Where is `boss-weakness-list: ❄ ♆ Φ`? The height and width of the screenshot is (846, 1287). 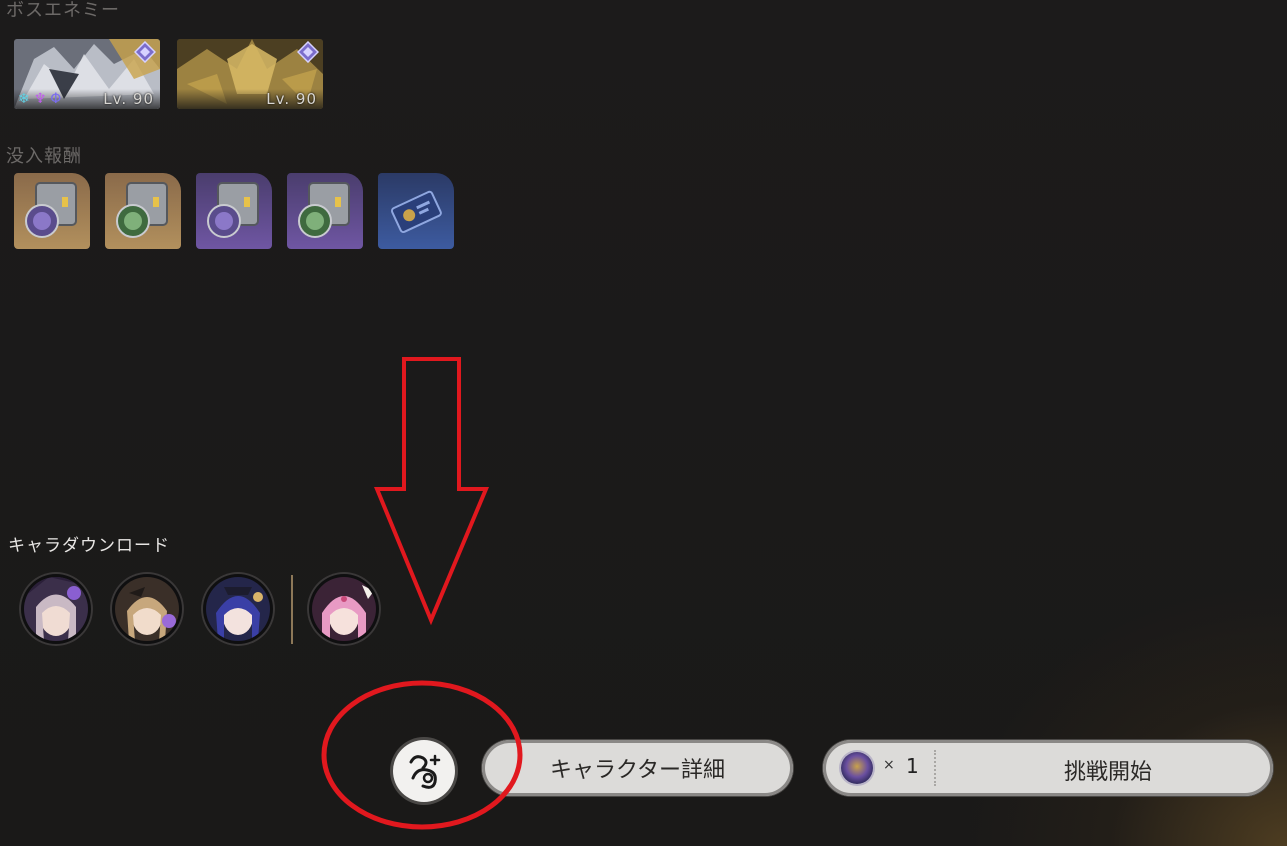
boss-weakness-list: ❄ ♆ Φ is located at coordinates (39, 99).